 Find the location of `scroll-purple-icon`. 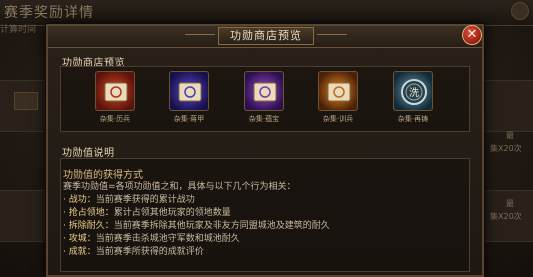

scroll-purple-icon is located at coordinates (189, 91).